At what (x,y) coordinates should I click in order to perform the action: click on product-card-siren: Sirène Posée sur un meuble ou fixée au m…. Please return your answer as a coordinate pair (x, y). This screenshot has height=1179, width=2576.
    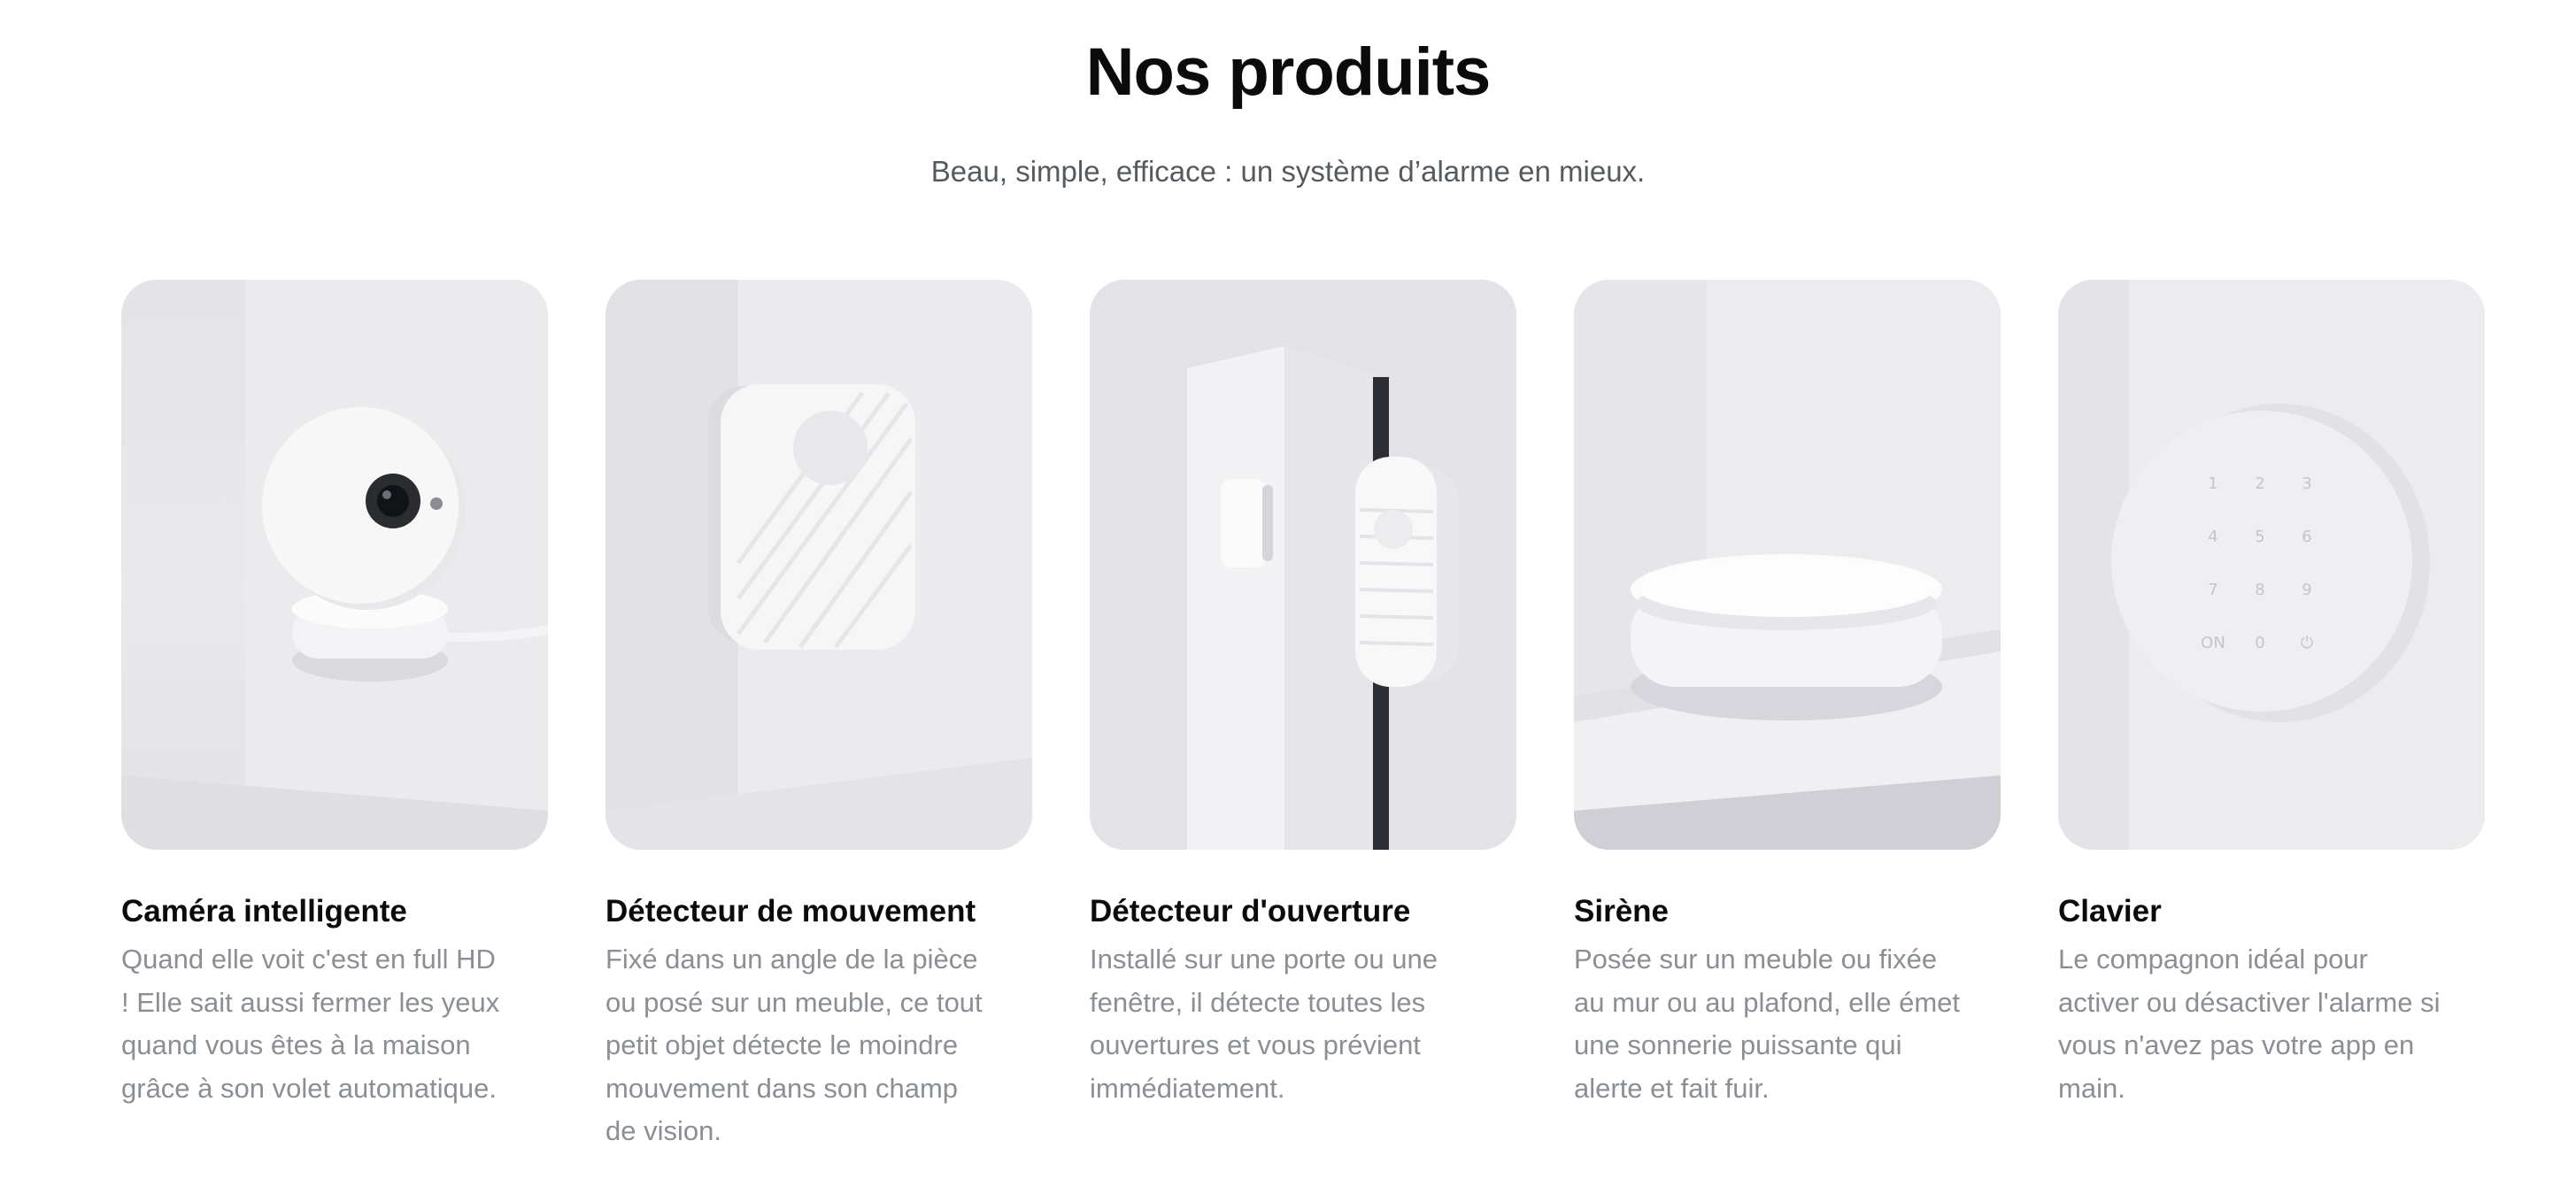
    Looking at the image, I should click on (1787, 695).